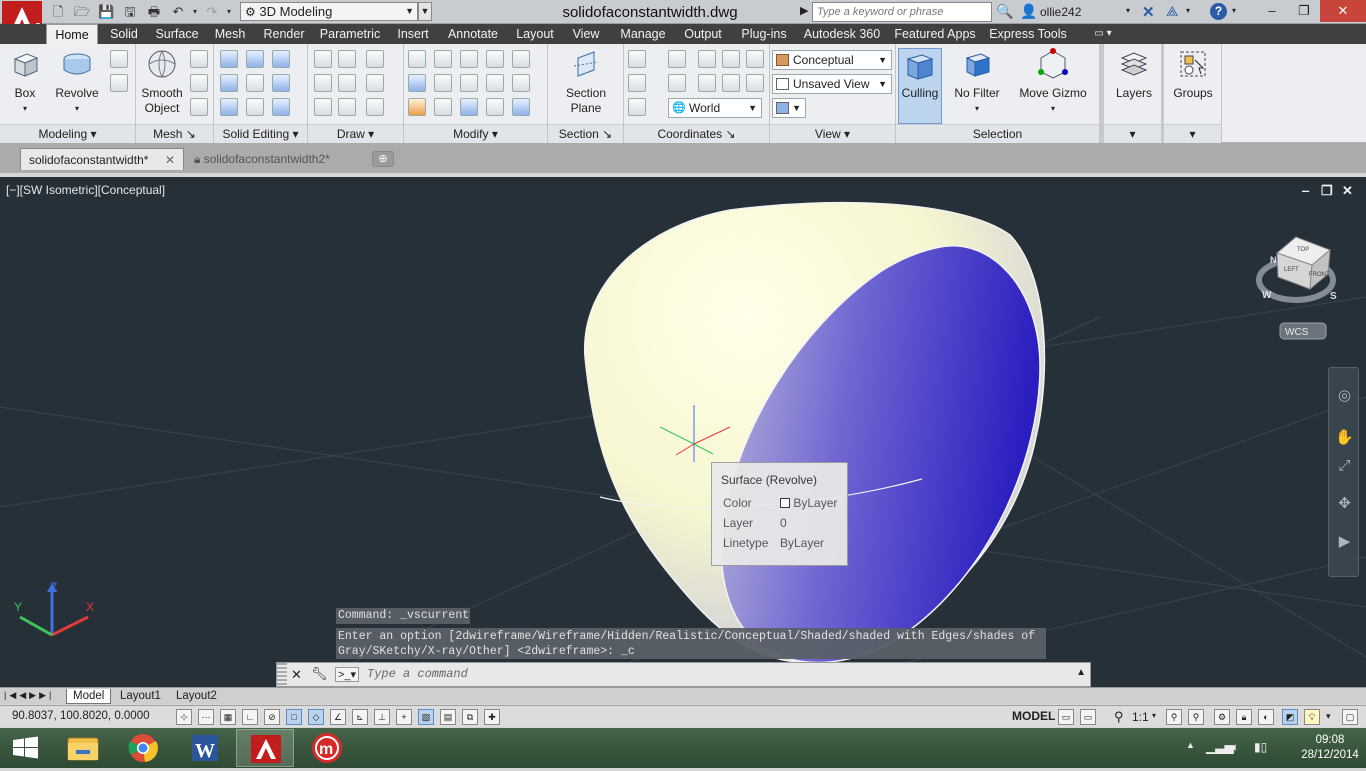 The height and width of the screenshot is (771, 1366). I want to click on ucs-x-icon, so click(707, 59).